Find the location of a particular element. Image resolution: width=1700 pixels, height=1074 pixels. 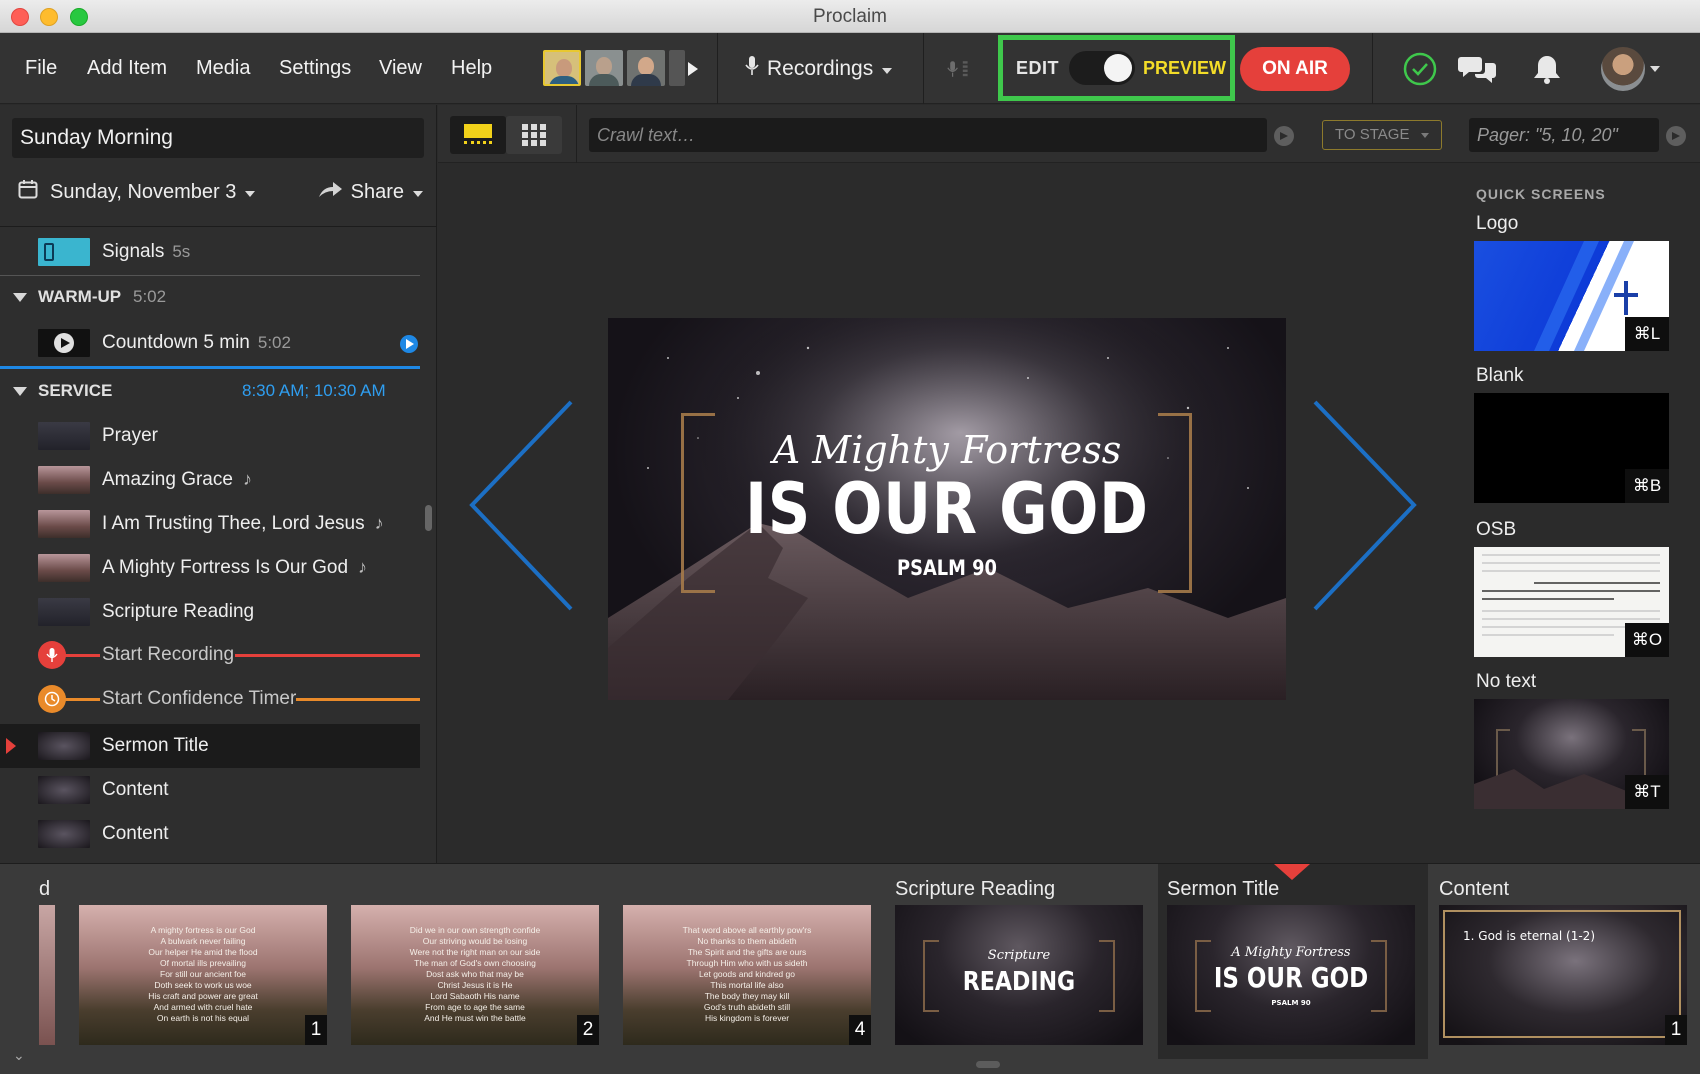

user-avatar-menu is located at coordinates (1631, 68).